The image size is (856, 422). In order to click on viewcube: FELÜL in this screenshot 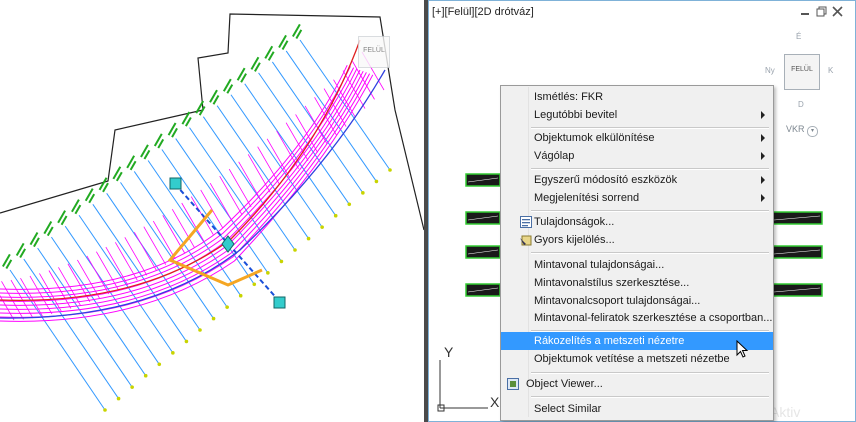, I will do `click(802, 72)`.